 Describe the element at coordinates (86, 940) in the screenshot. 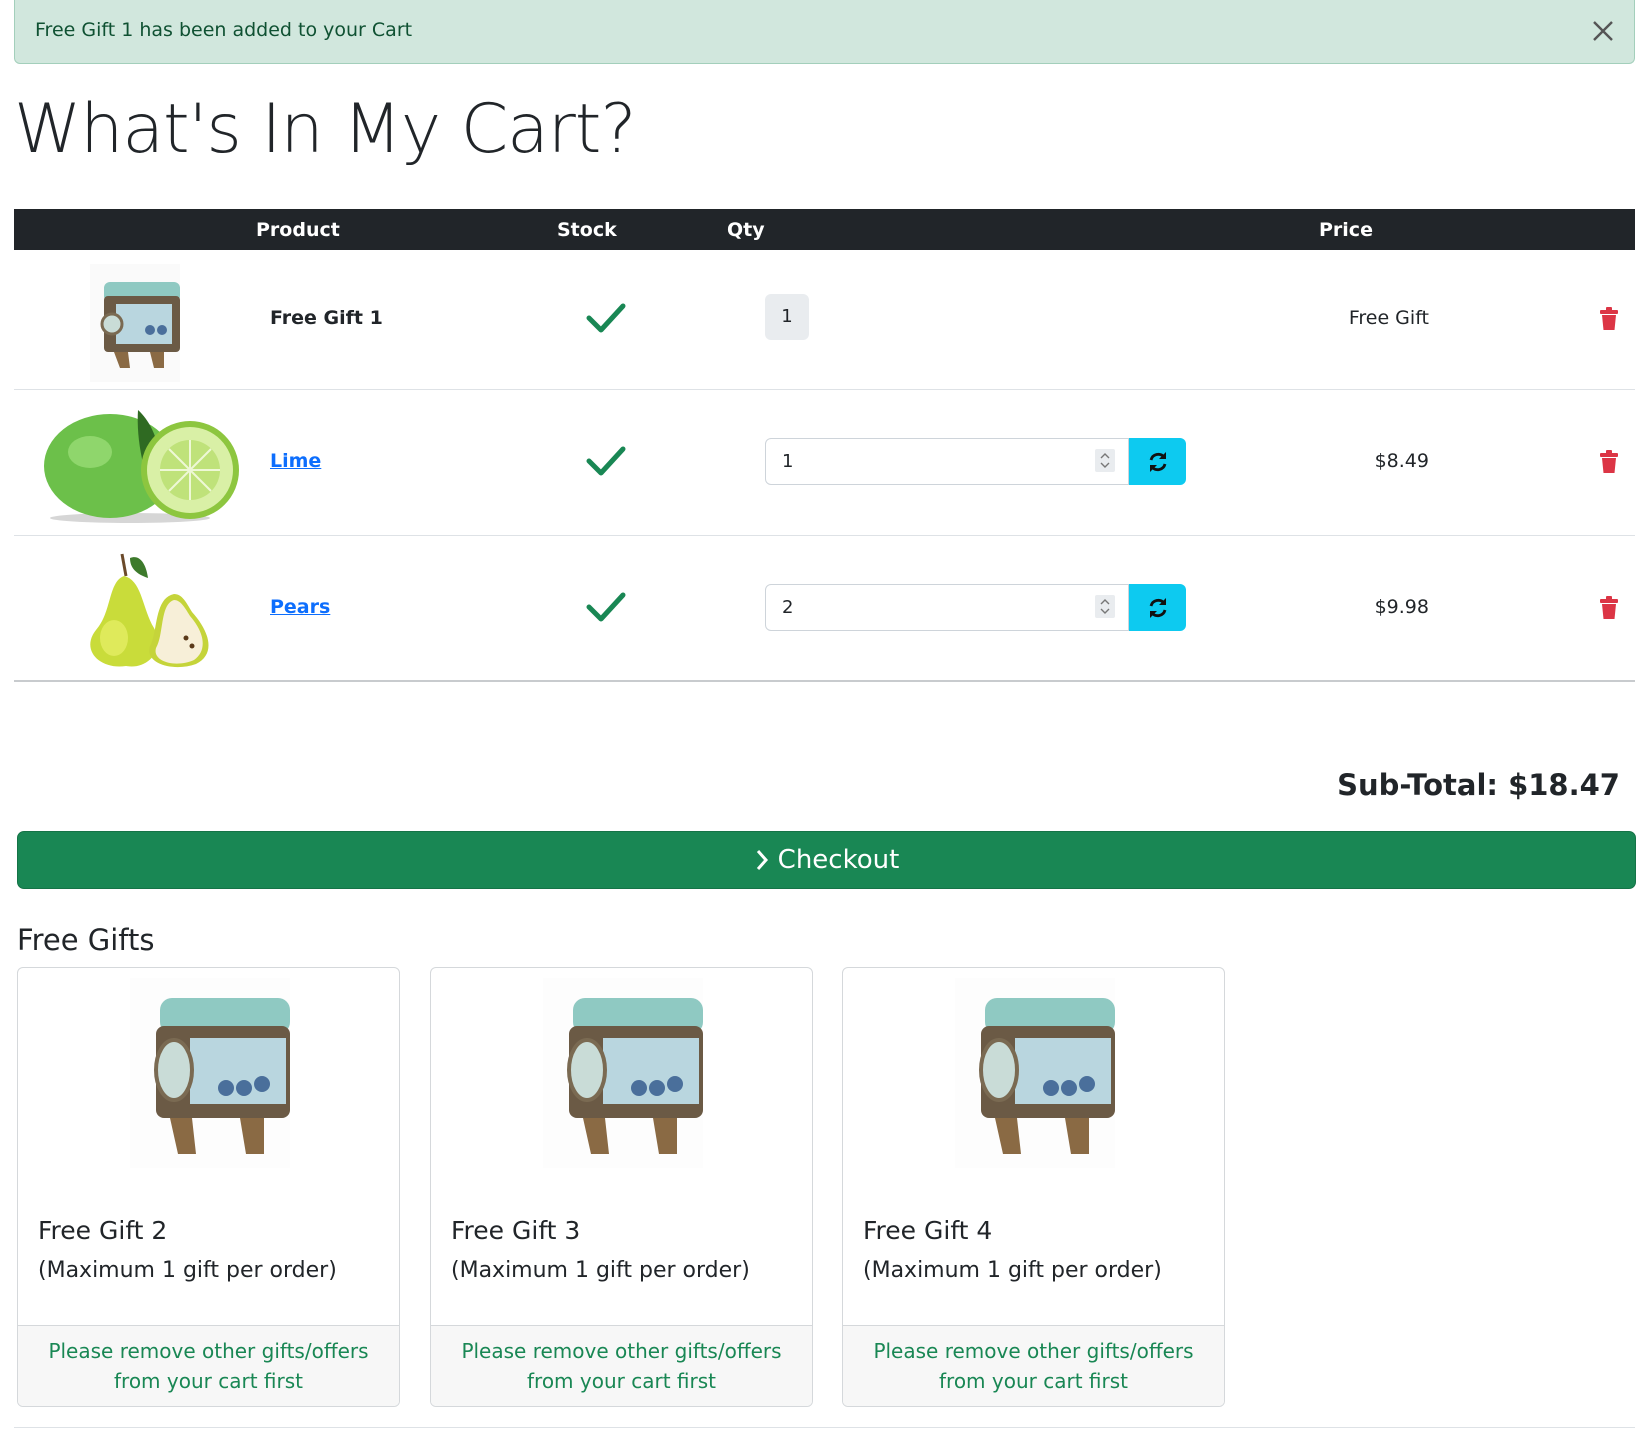

I see `free-gifts-heading: Free Gifts` at that location.